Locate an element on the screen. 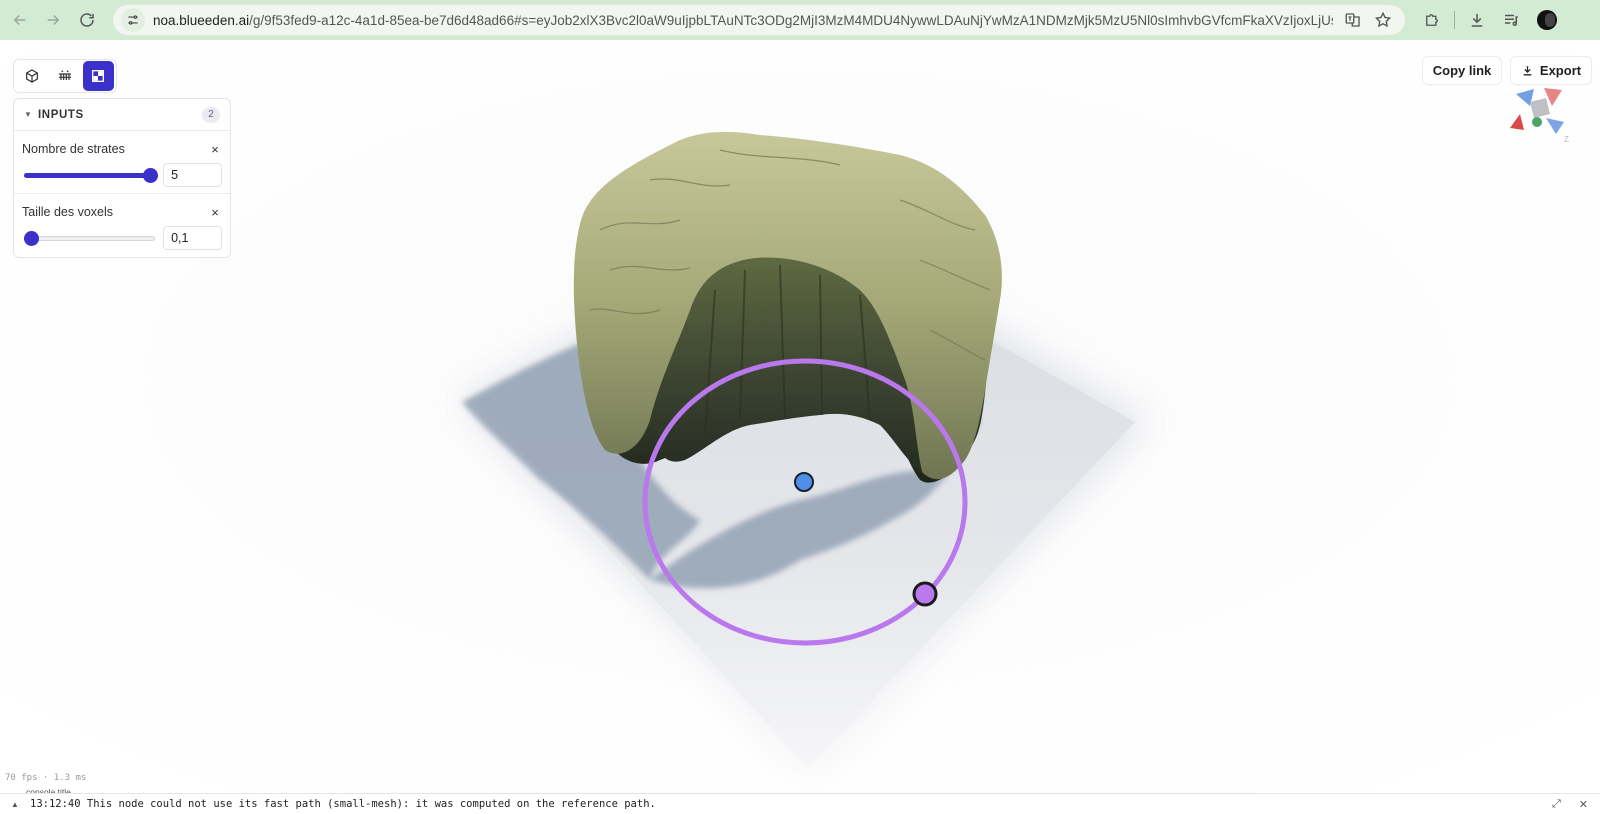 The width and height of the screenshot is (1600, 814). tool-mesh-view is located at coordinates (31, 76).